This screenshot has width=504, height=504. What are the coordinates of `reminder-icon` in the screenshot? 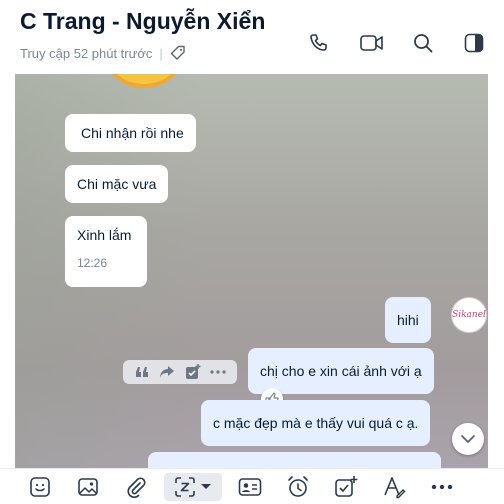 It's located at (298, 487).